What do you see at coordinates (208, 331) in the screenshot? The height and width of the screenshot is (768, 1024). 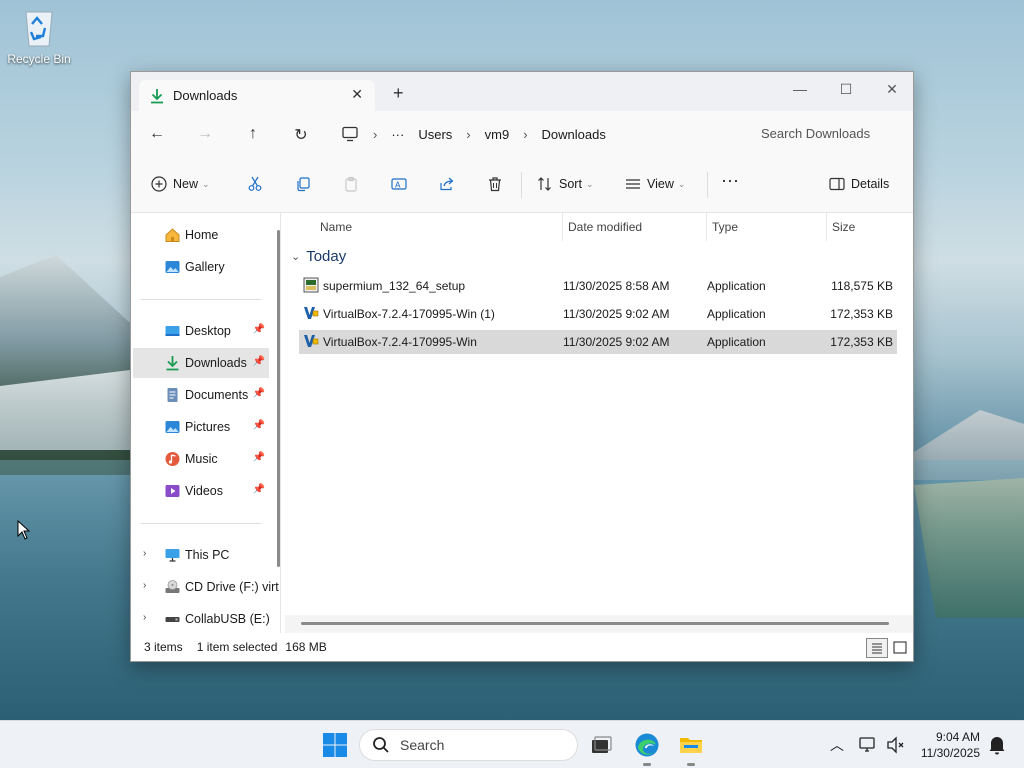 I see `sidebar-item-label: Desktop` at bounding box center [208, 331].